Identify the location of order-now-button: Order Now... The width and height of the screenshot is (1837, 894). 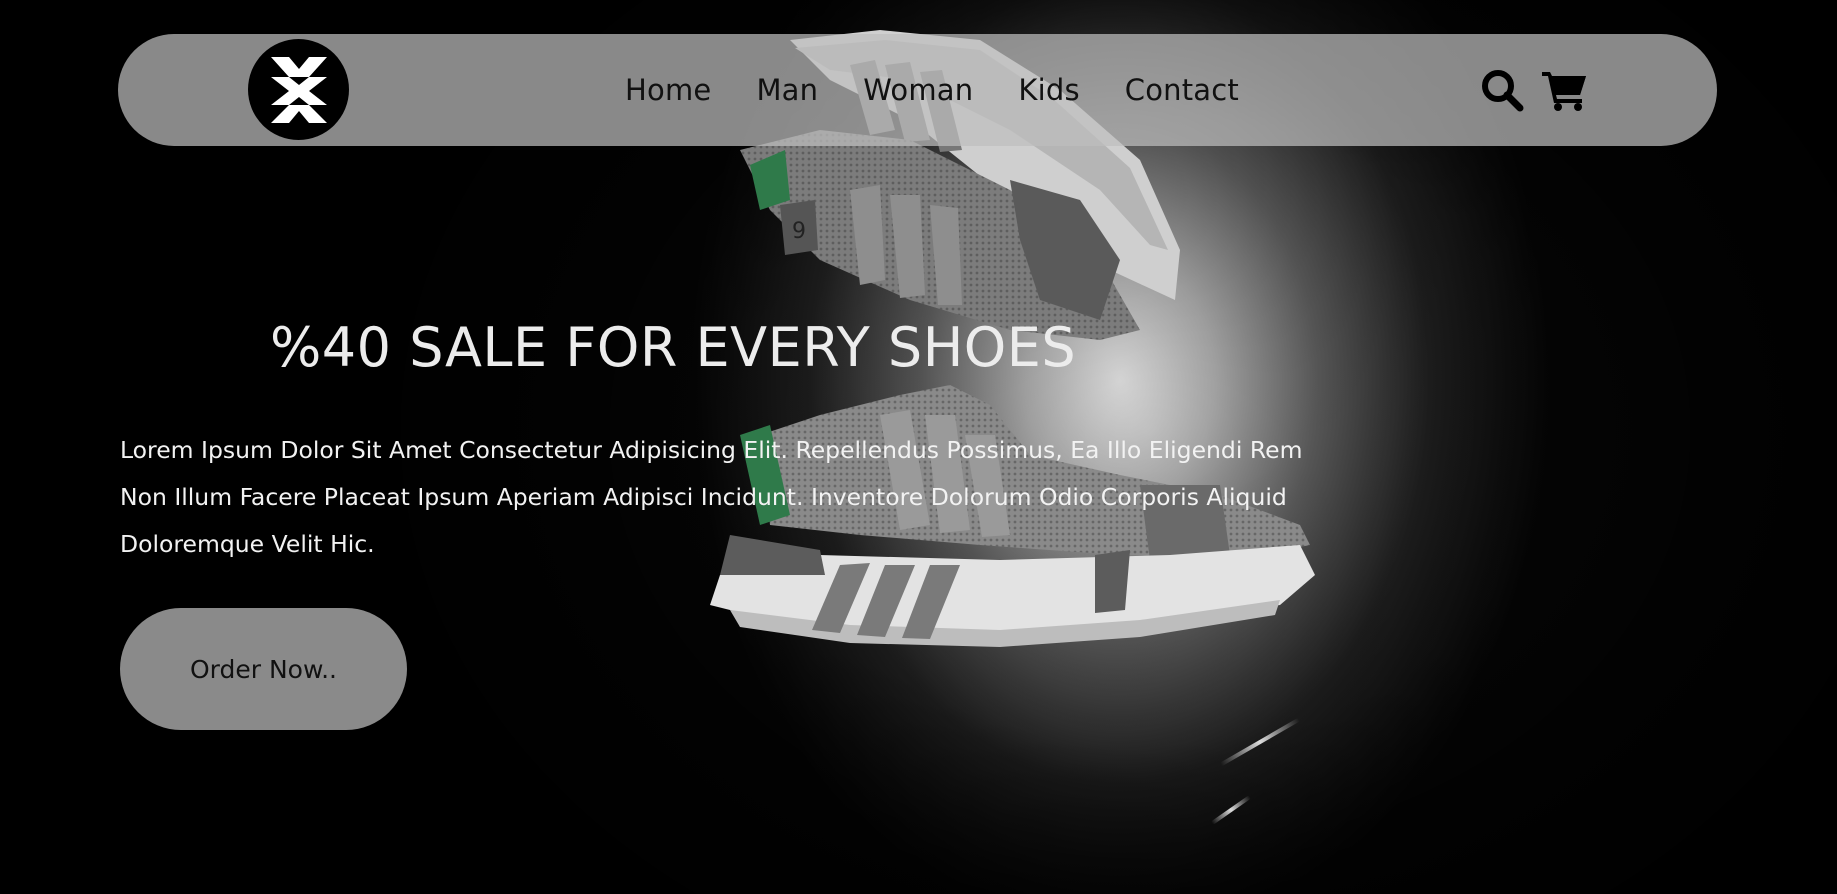
(263, 669).